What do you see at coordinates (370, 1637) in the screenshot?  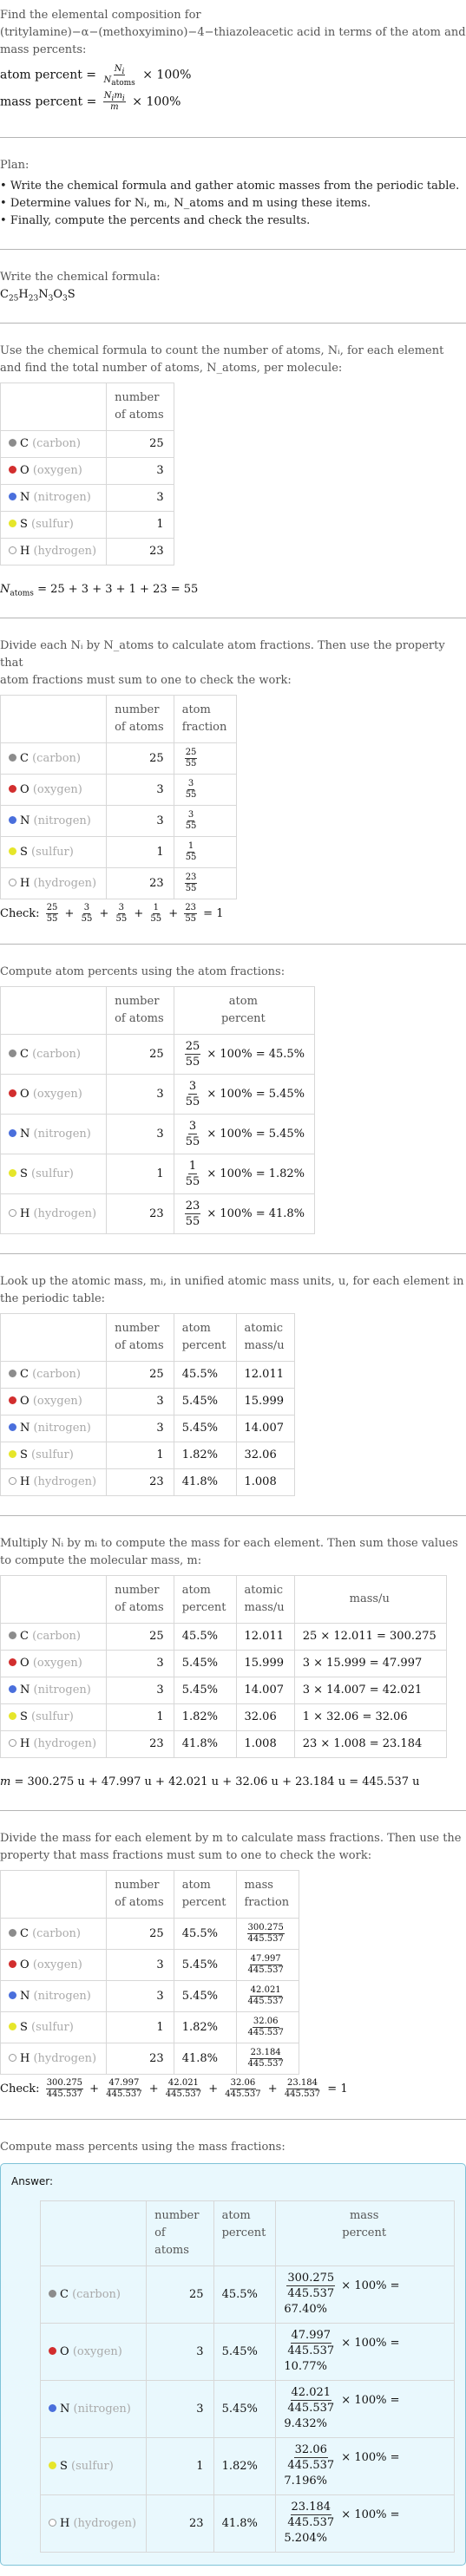 I see `mass-calc: 25 × 12.011 = 300.275` at bounding box center [370, 1637].